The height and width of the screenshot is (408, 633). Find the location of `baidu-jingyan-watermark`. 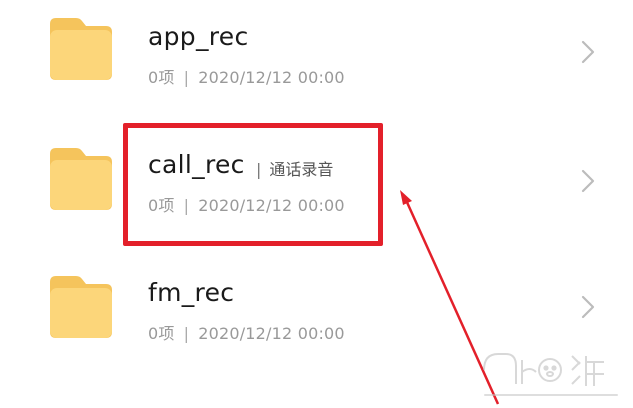

baidu-jingyan-watermark is located at coordinates (550, 374).